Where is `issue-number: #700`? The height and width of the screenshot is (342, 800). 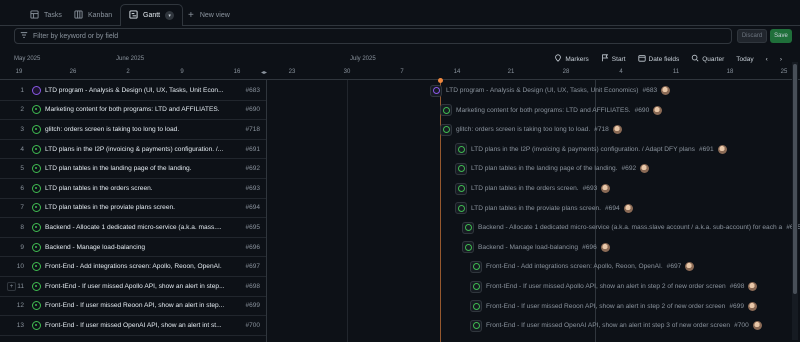
issue-number: #700 is located at coordinates (252, 325).